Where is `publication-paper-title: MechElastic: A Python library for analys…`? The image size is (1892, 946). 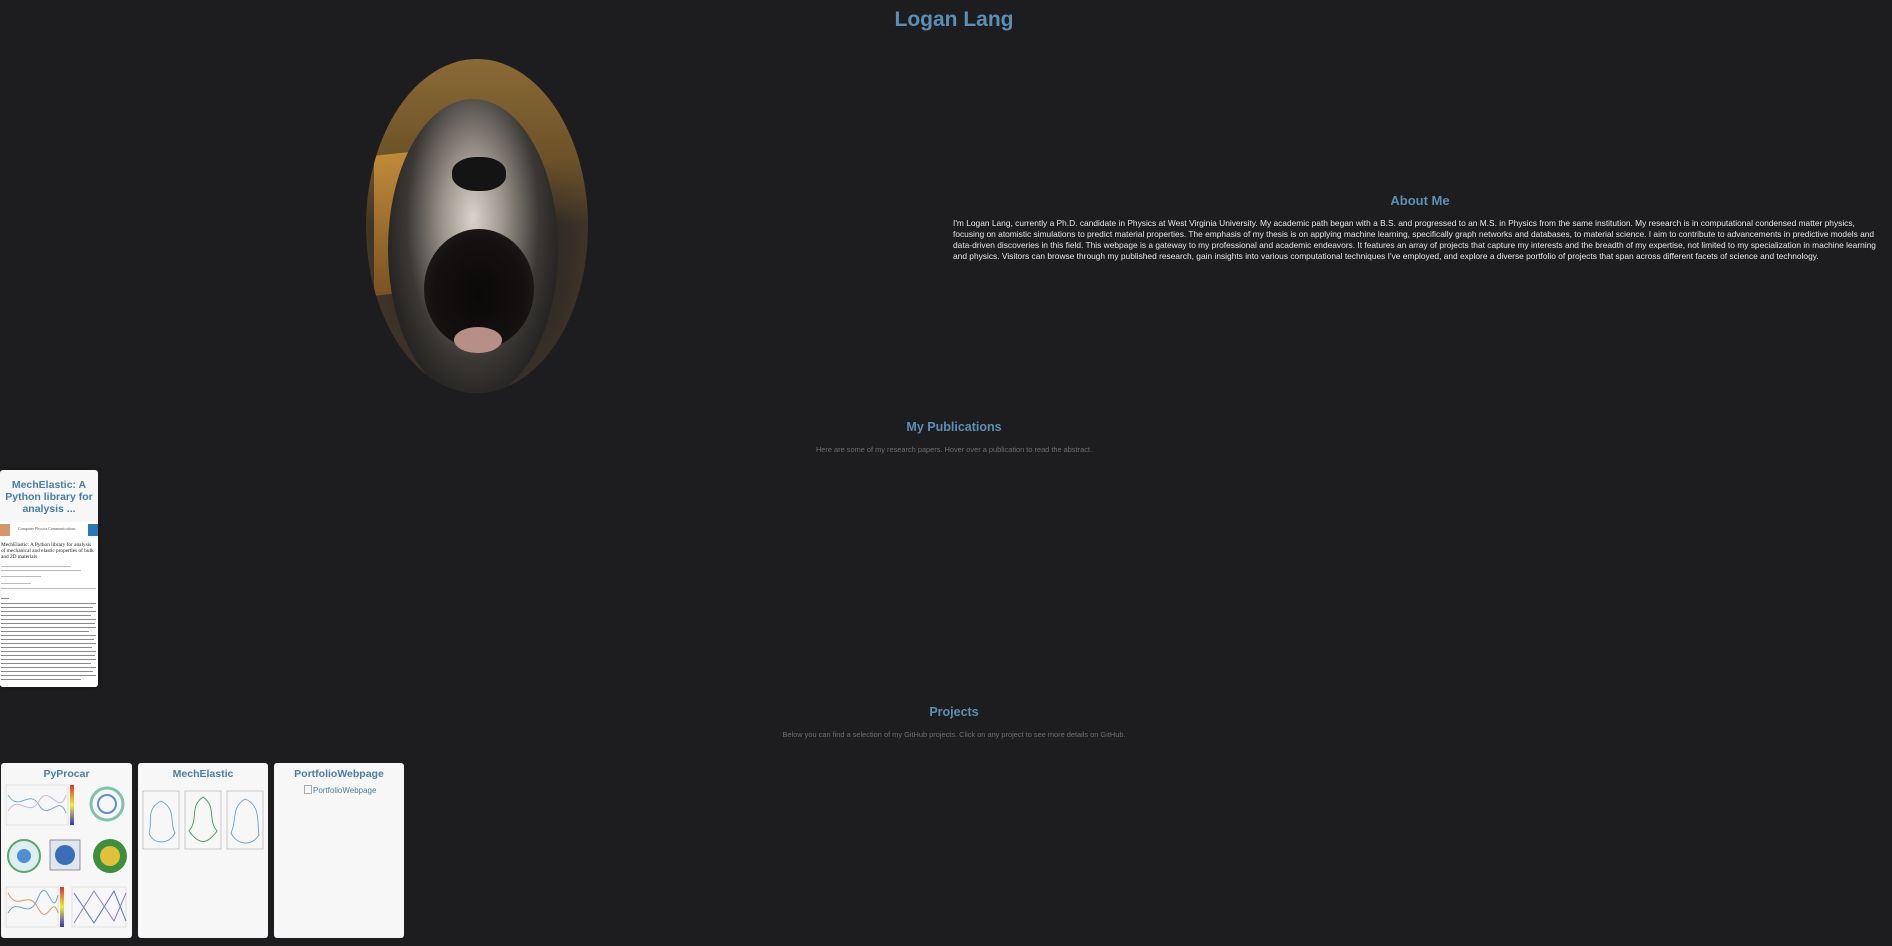 publication-paper-title: MechElastic: A Python library for analys… is located at coordinates (47, 551).